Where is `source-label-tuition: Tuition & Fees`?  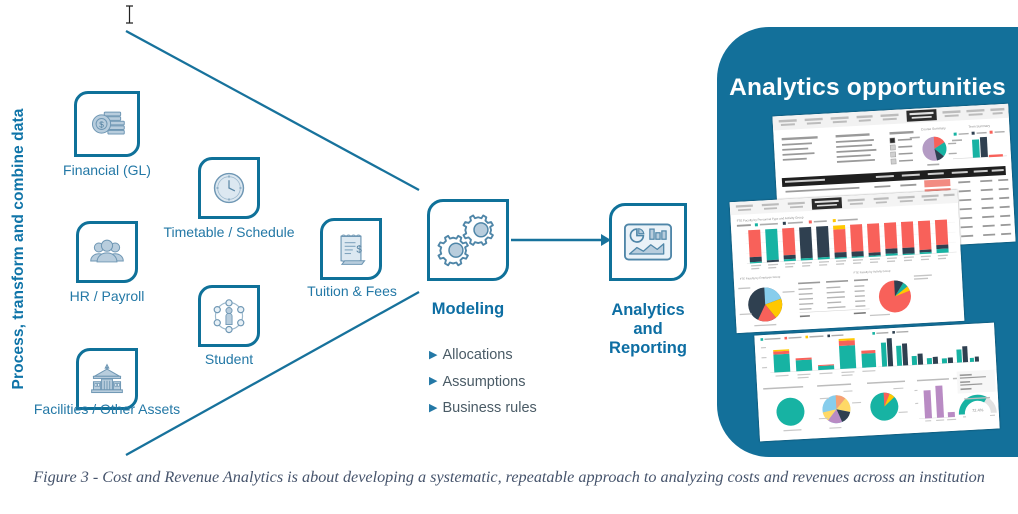
source-label-tuition: Tuition & Fees is located at coordinates (352, 291).